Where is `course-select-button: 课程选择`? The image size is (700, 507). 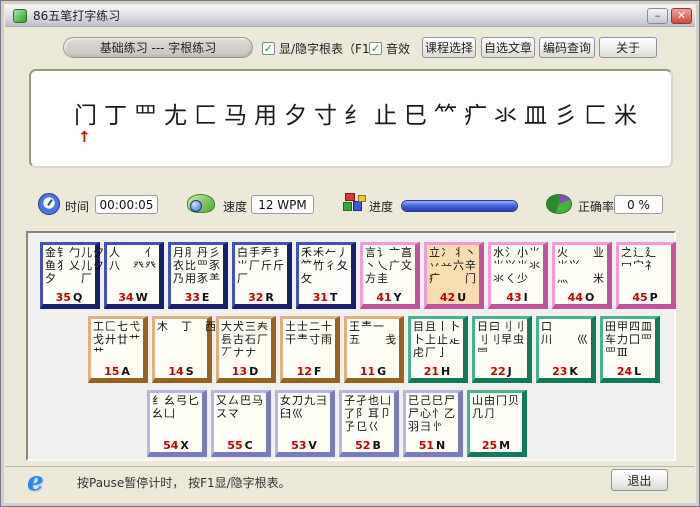
course-select-button: 课程选择 is located at coordinates (449, 47).